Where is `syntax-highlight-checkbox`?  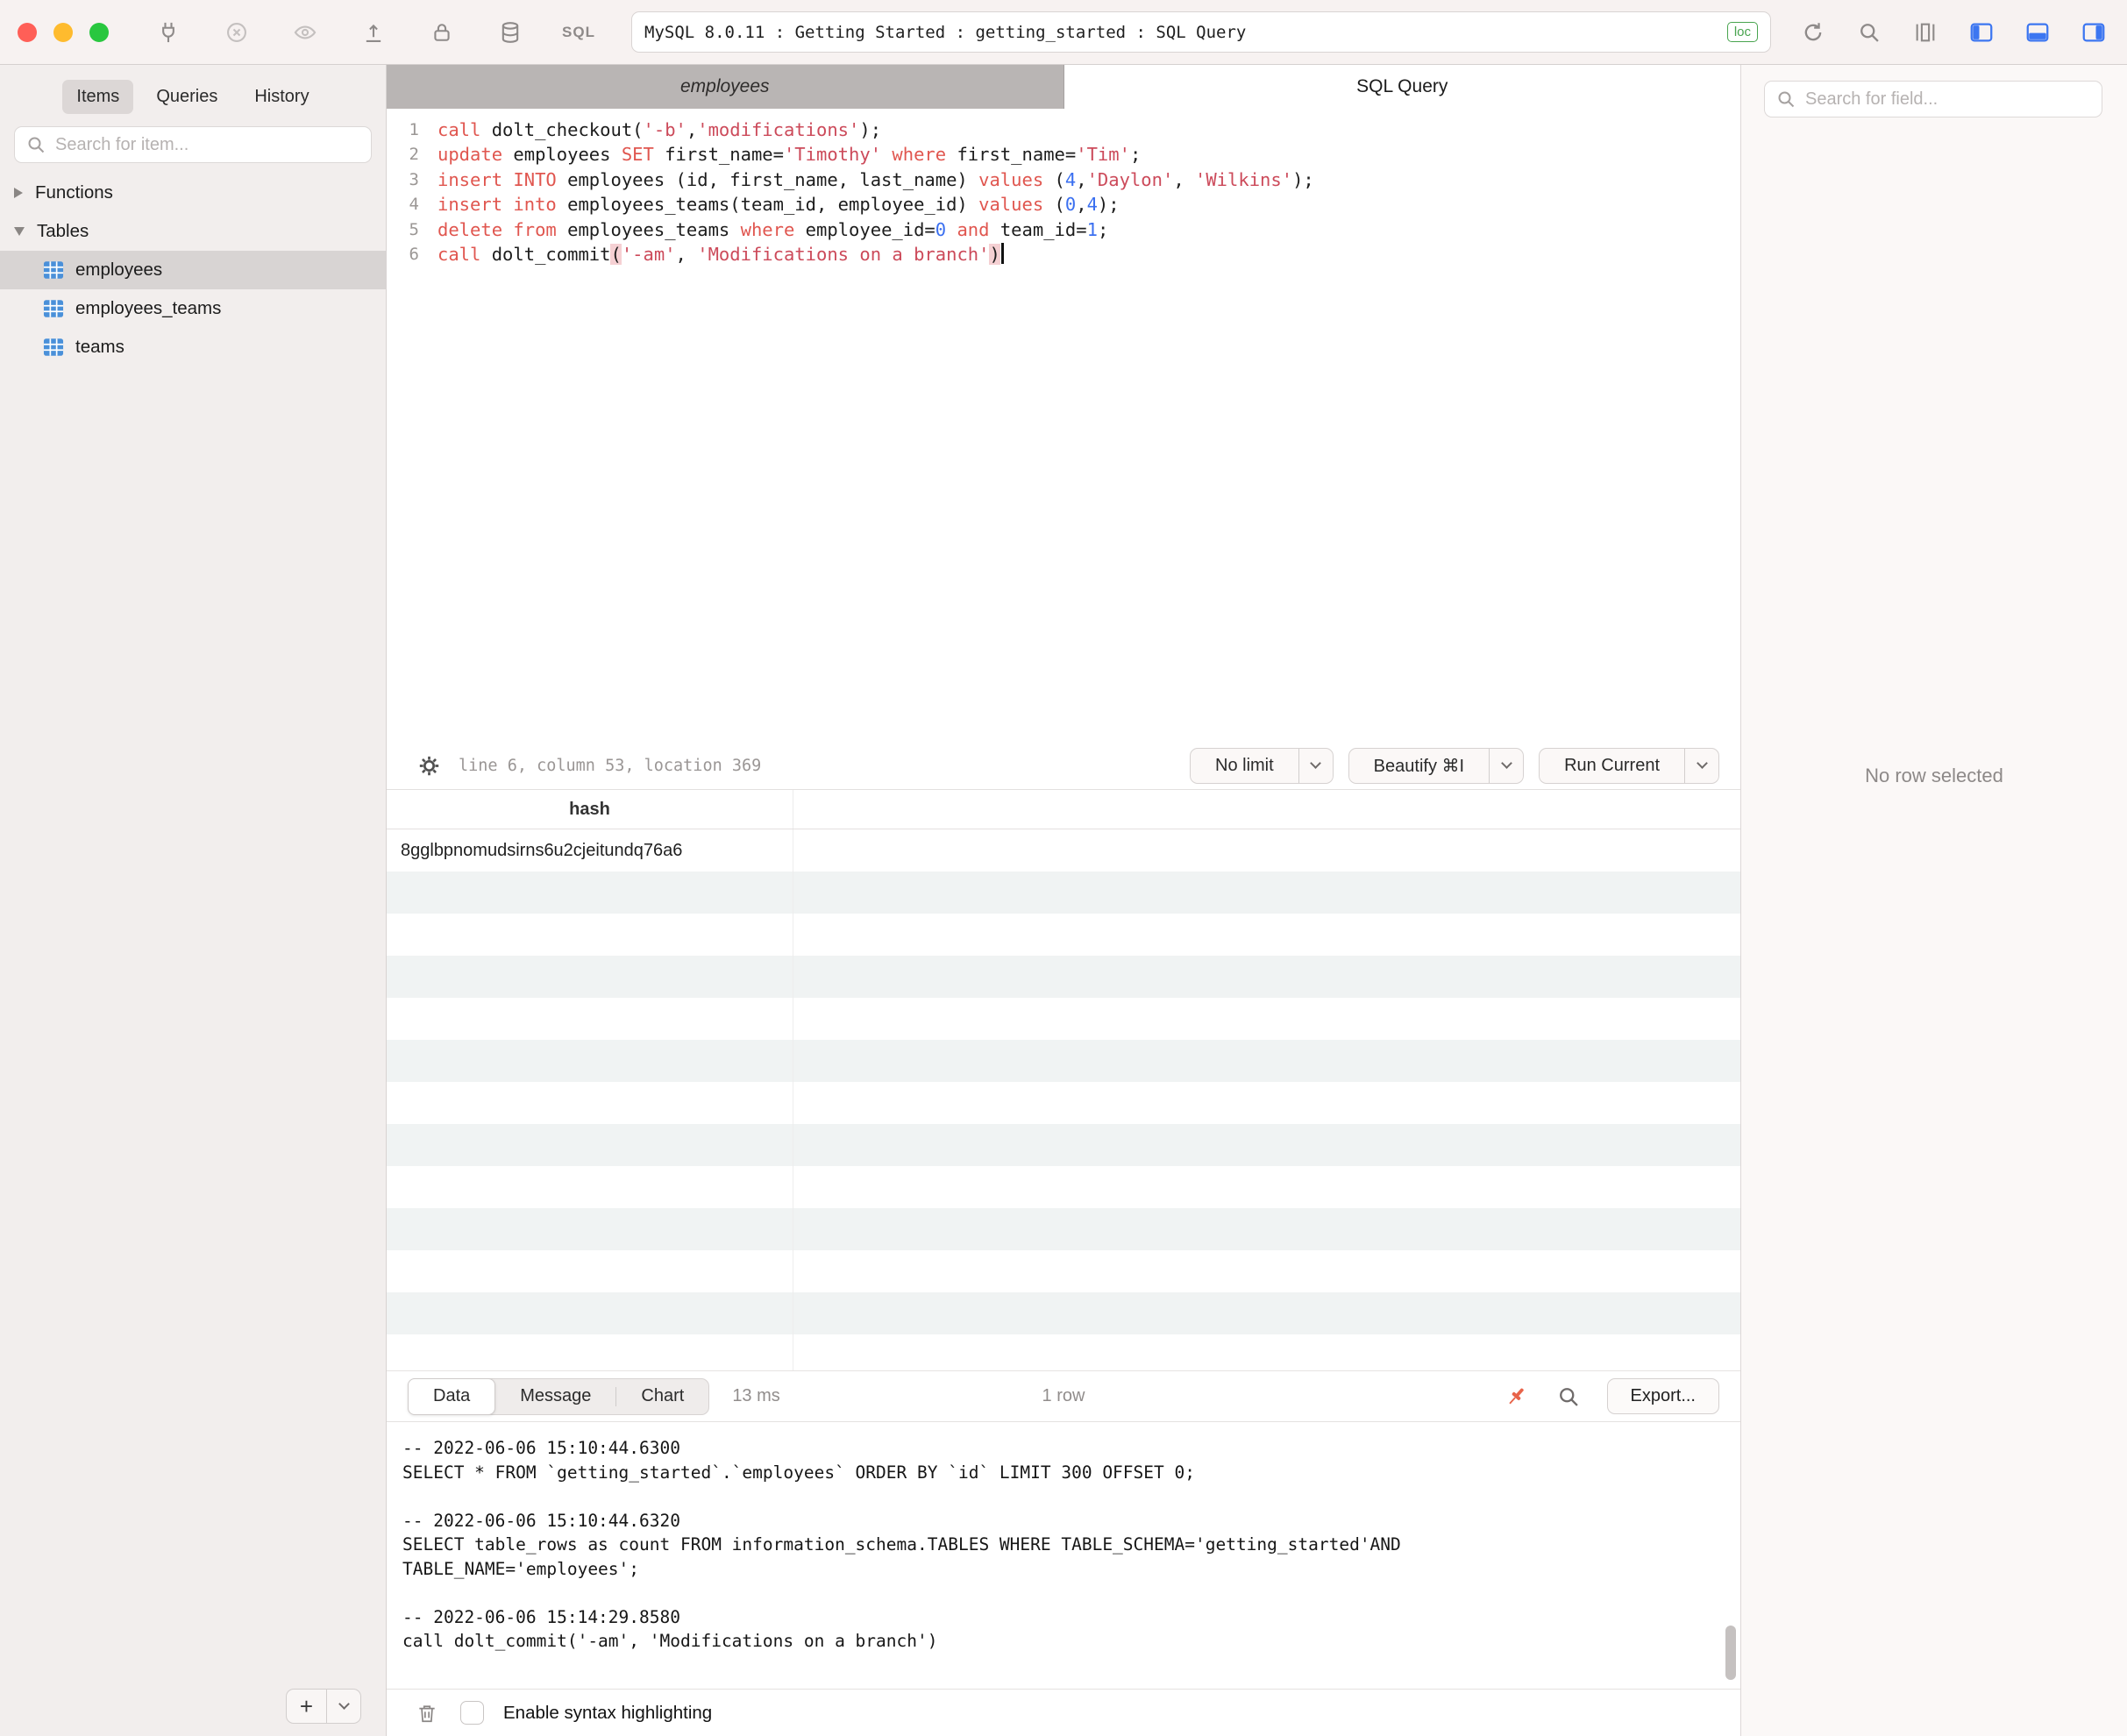
syntax-highlight-checkbox is located at coordinates (472, 1713).